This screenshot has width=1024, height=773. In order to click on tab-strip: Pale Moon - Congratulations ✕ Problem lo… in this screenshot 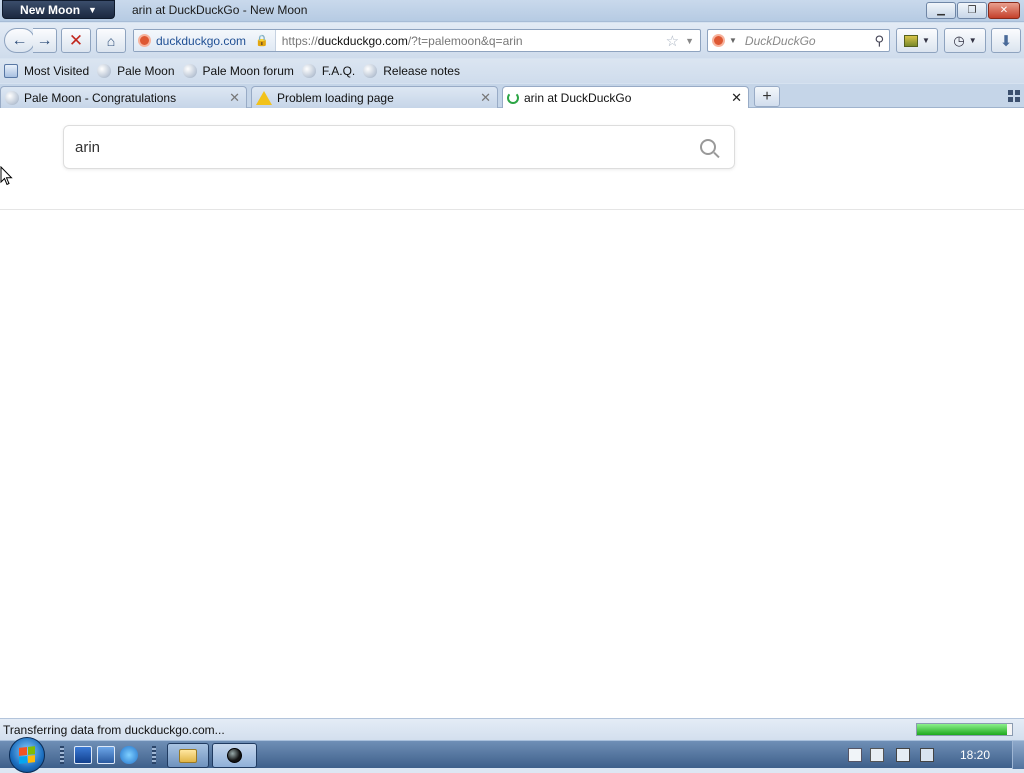, I will do `click(512, 96)`.